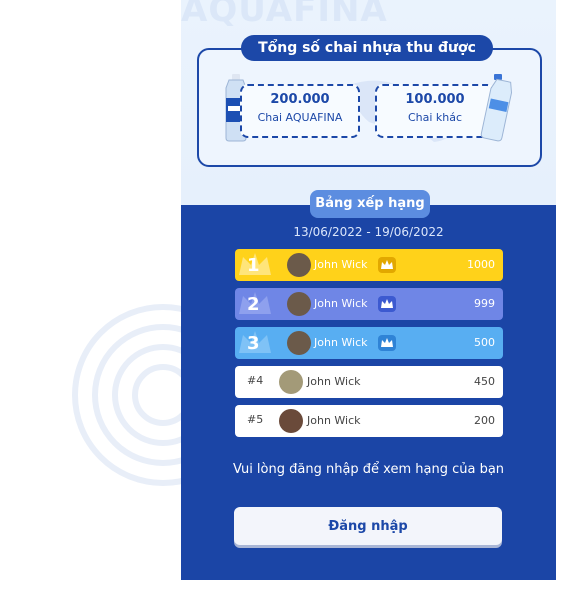 The image size is (575, 597). What do you see at coordinates (253, 265) in the screenshot?
I see `rank-number: 1` at bounding box center [253, 265].